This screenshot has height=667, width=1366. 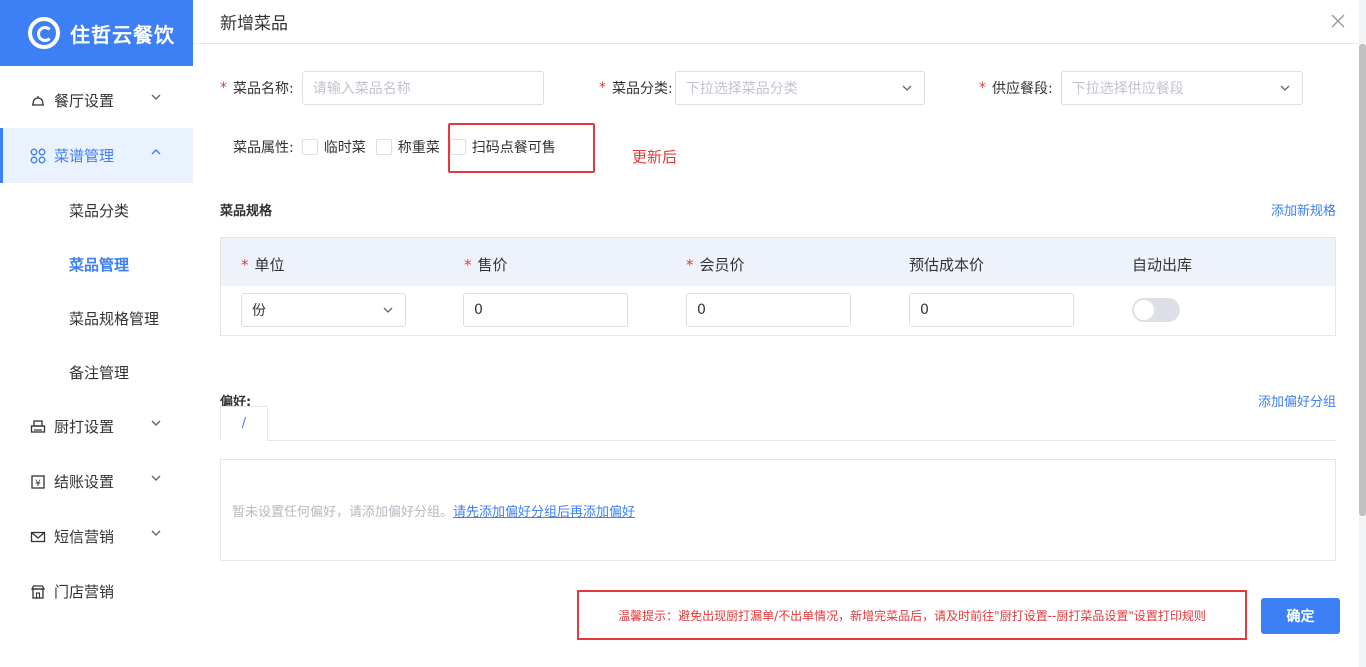 What do you see at coordinates (38, 101) in the screenshot?
I see `restaurant-icon` at bounding box center [38, 101].